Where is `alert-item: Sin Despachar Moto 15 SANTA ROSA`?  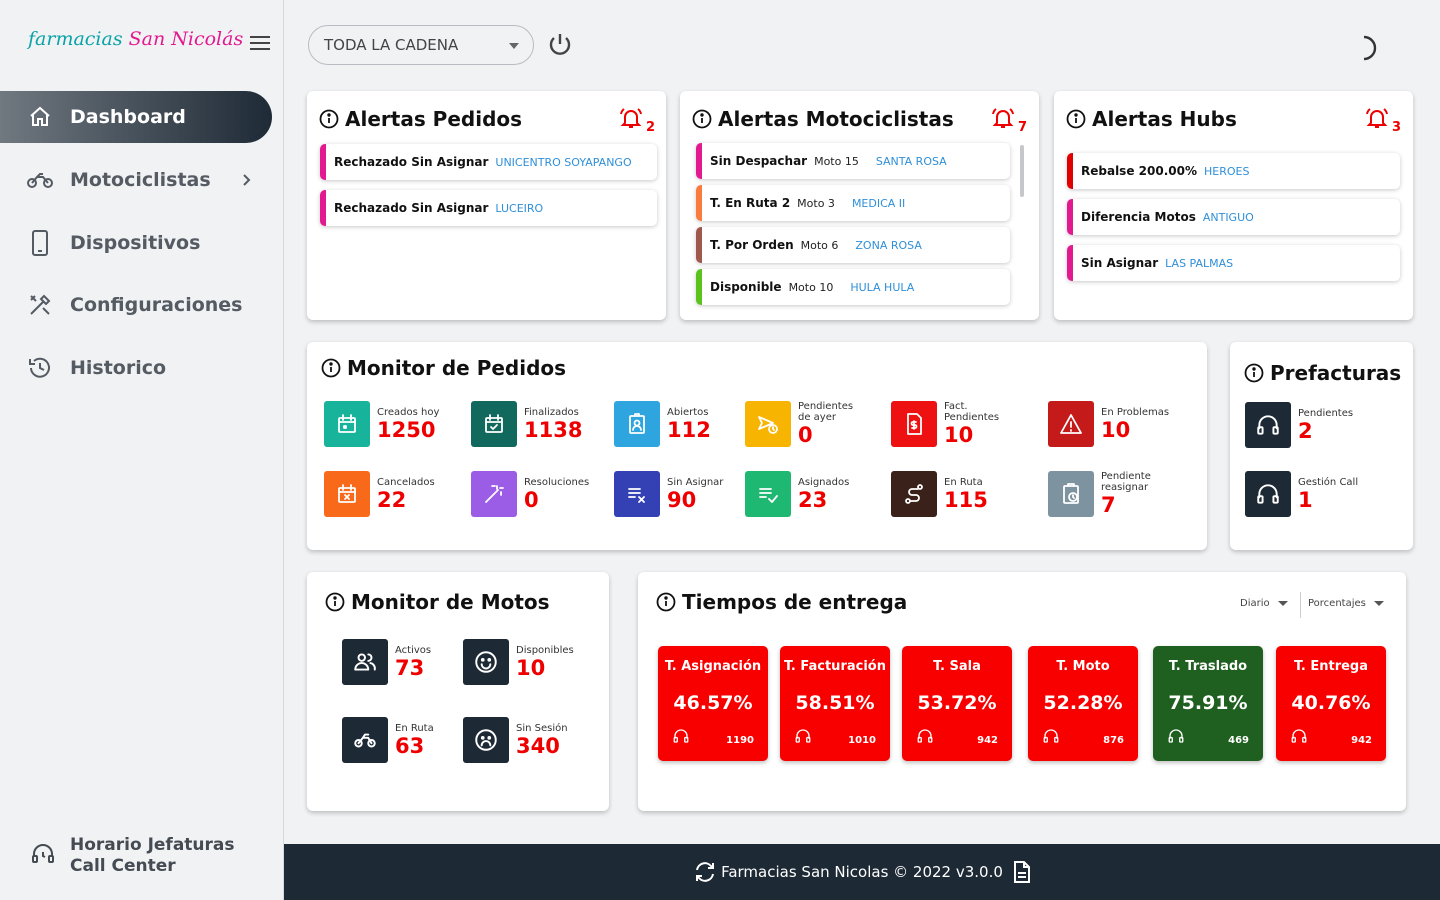
alert-item: Sin Despachar Moto 15 SANTA ROSA is located at coordinates (853, 161).